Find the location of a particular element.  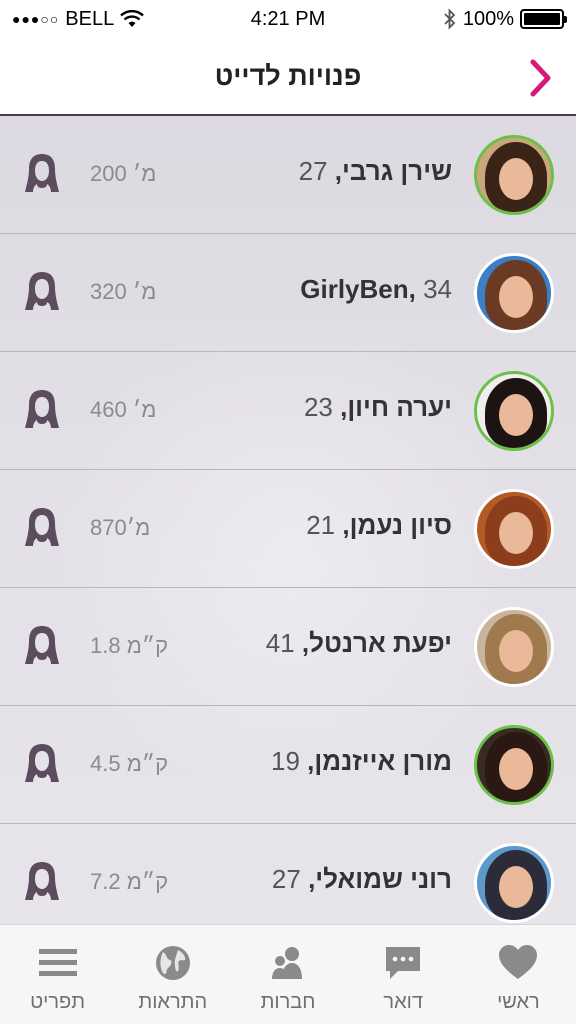

list-item: מורן אייזנמן, 19 4.5 ק״מ is located at coordinates (288, 765).